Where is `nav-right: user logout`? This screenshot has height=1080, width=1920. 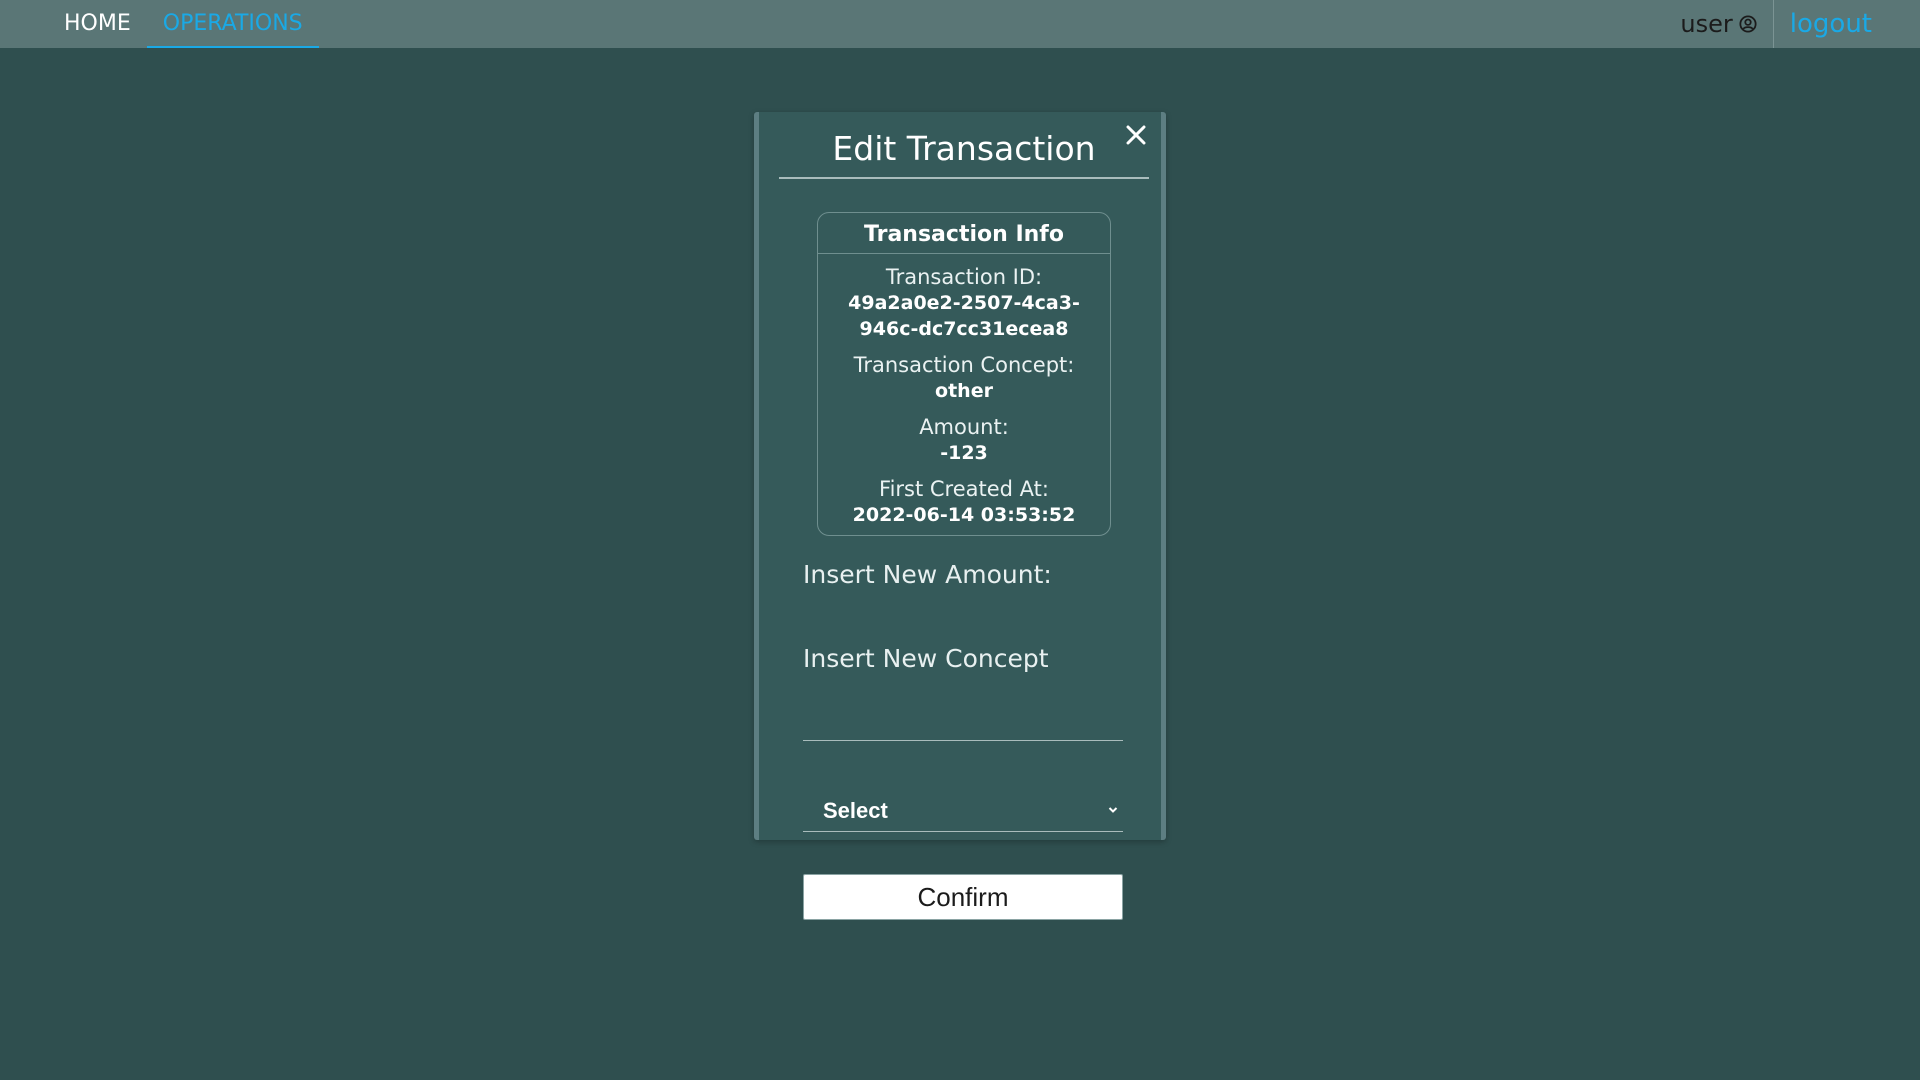
nav-right: user logout is located at coordinates (1800, 24).